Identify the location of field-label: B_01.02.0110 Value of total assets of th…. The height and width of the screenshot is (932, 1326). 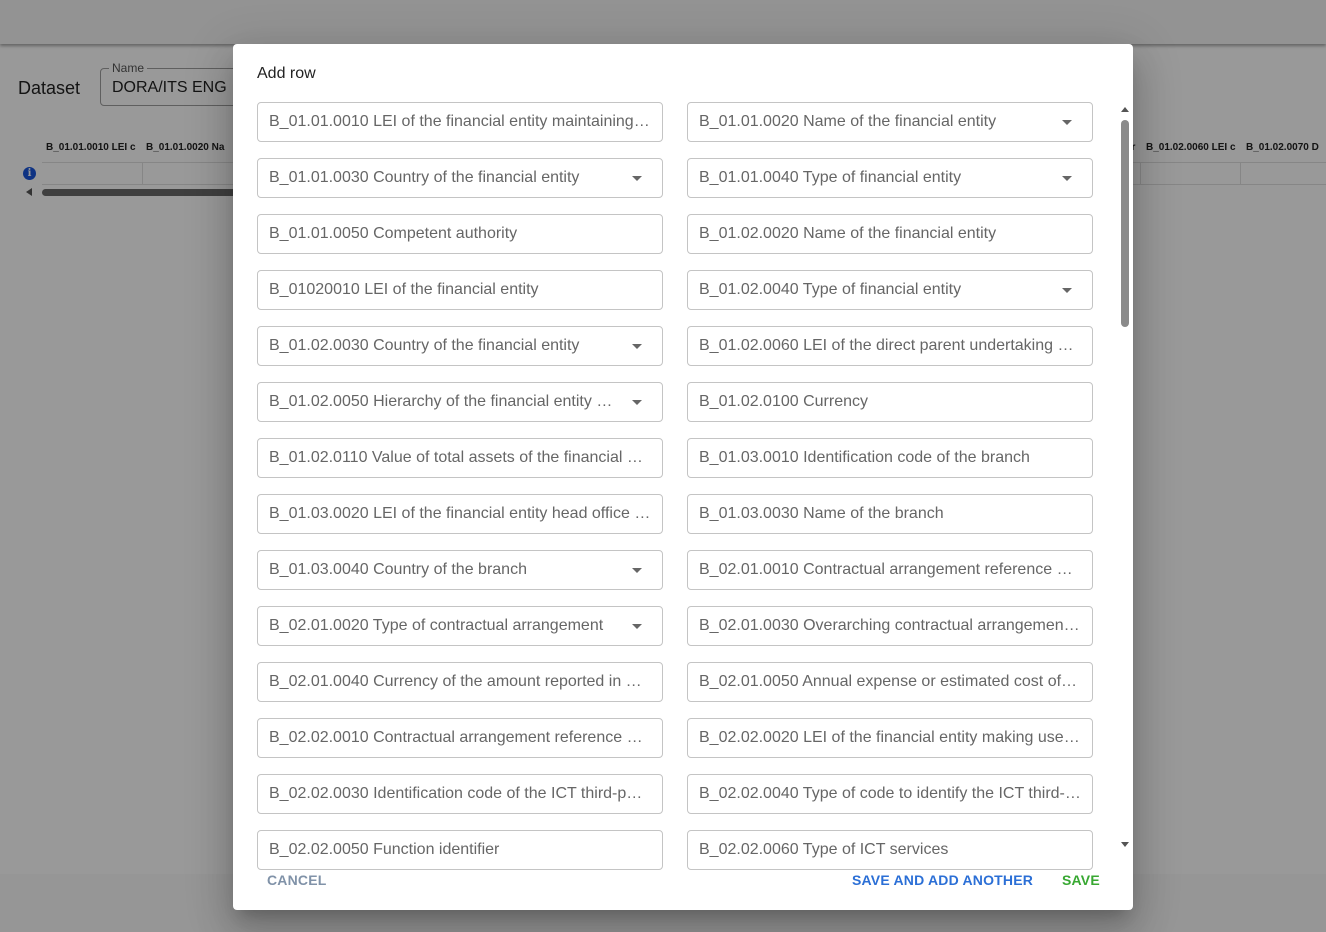
(460, 457).